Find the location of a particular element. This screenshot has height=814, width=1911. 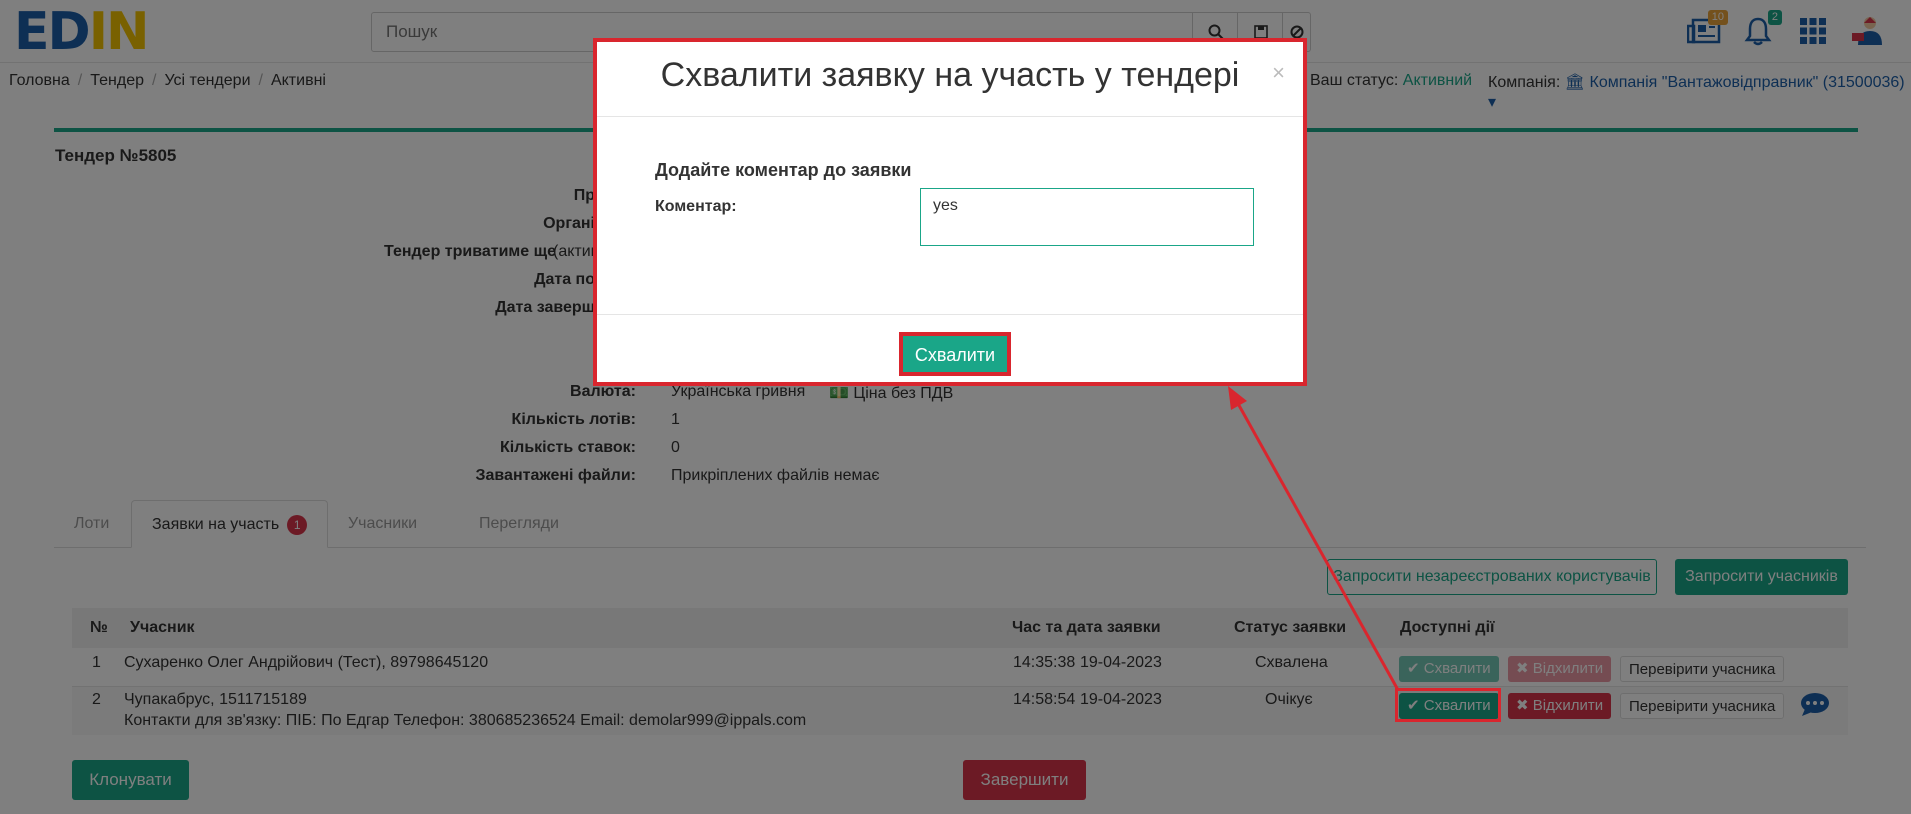

comment-textarea: yes is located at coordinates (1087, 217).